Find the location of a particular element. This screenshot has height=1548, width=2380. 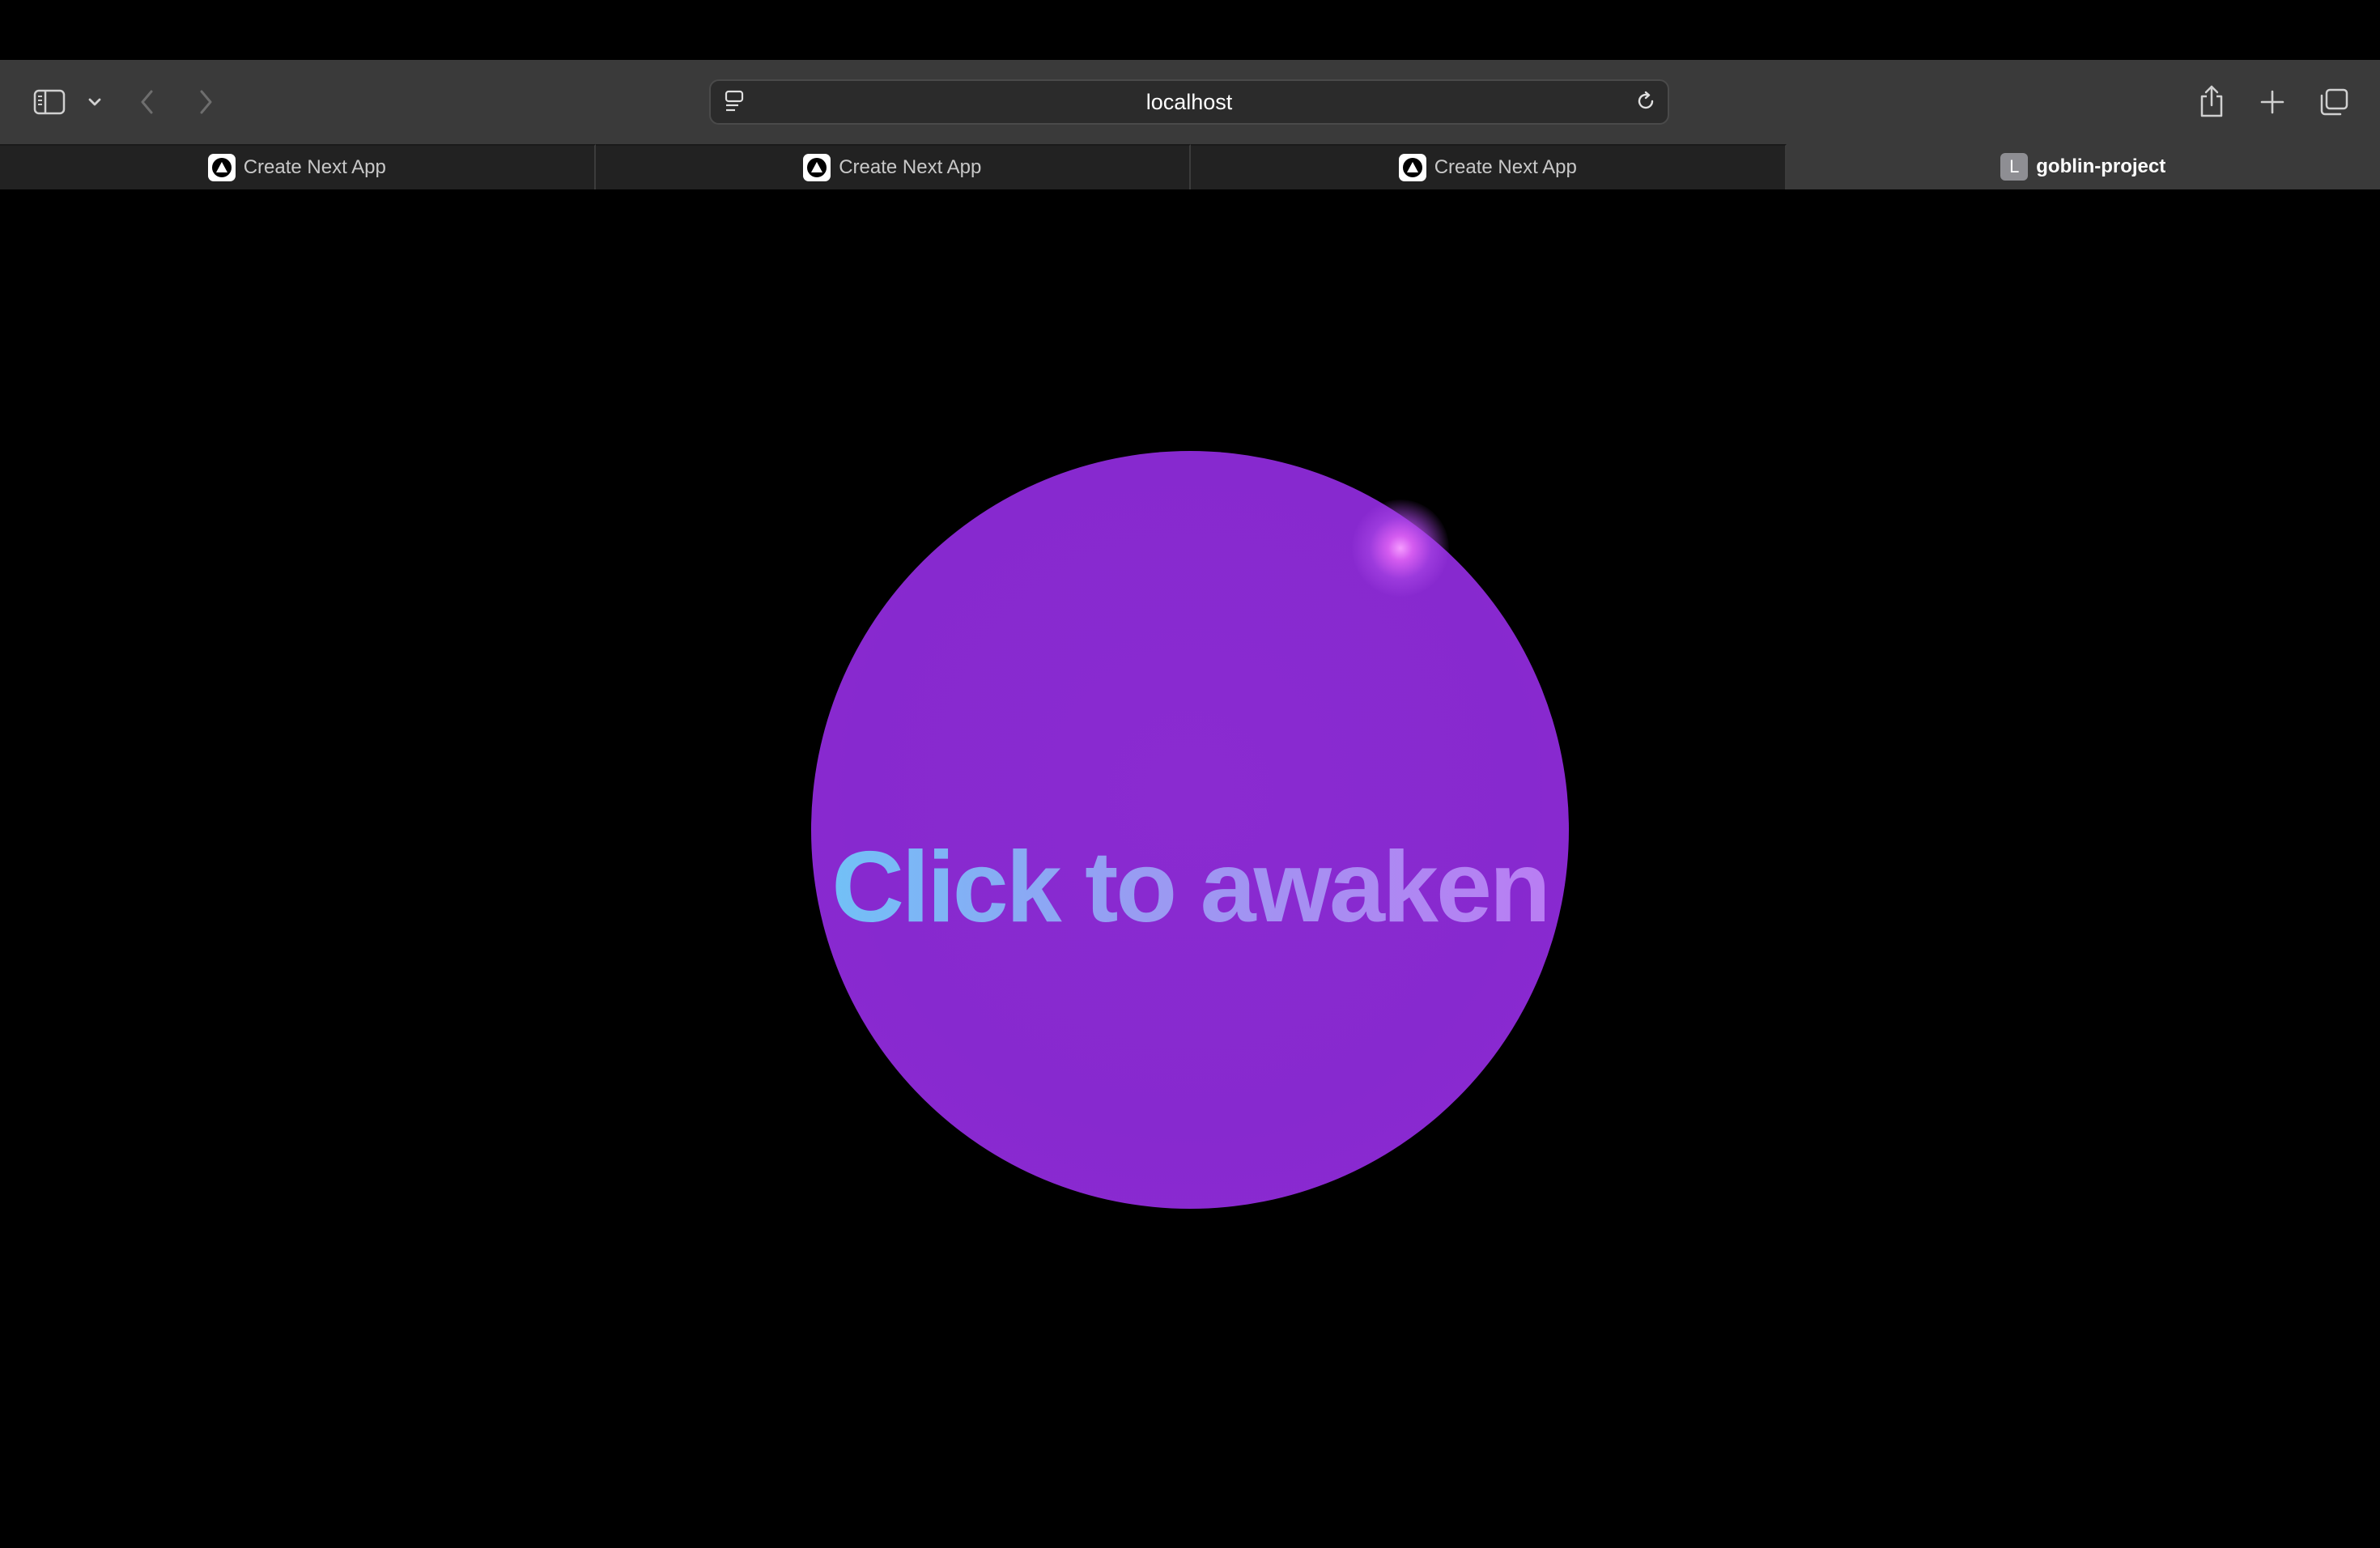

tab-create-next-app-2: Create Next App is located at coordinates (893, 166).